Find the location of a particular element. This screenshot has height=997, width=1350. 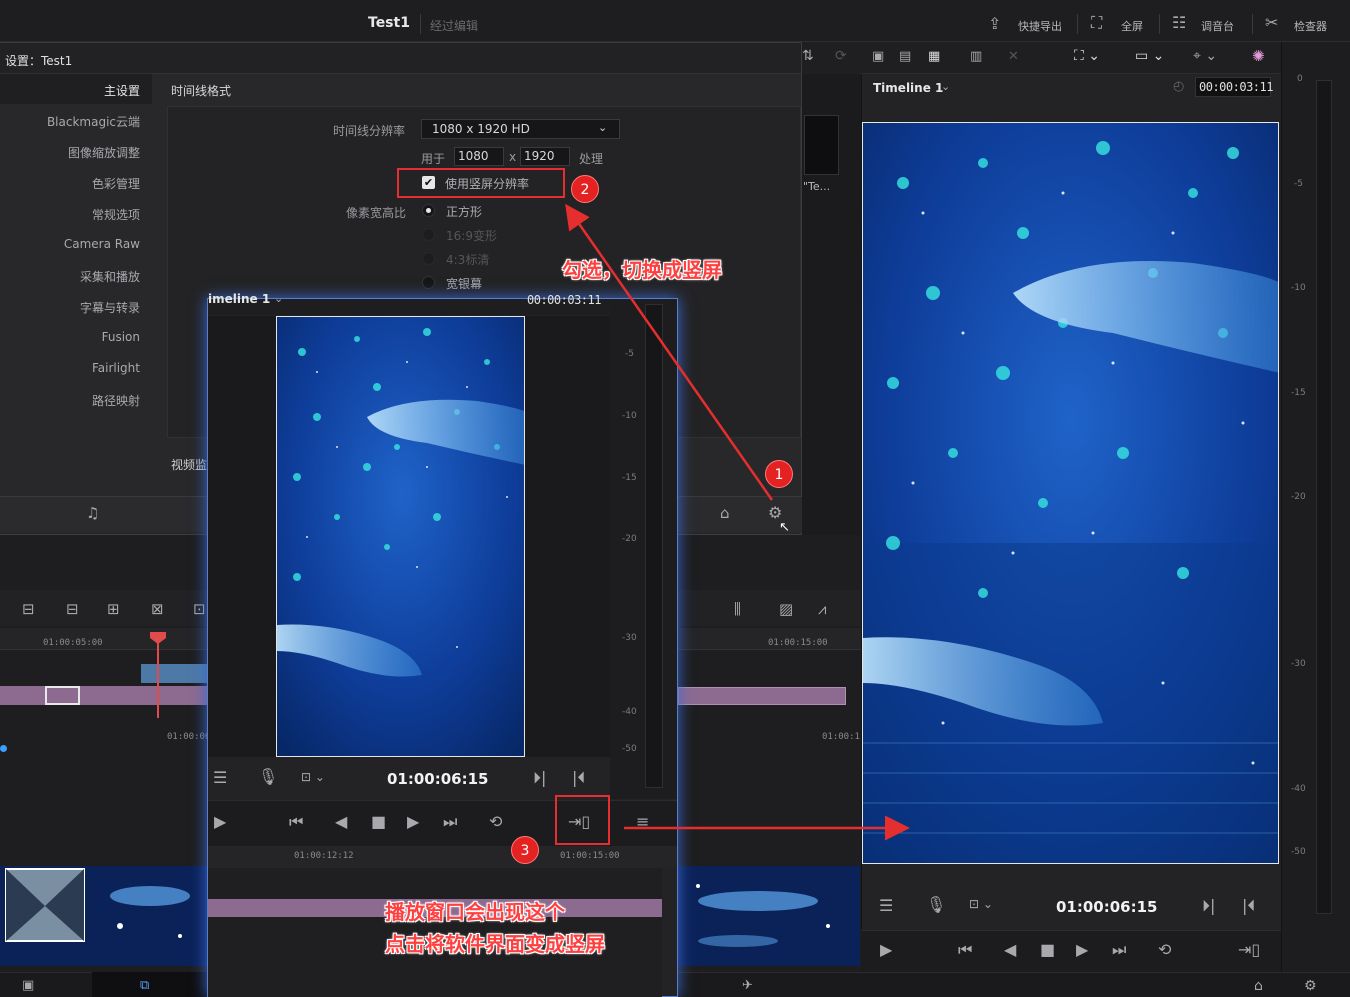

step-badge-3: 3 is located at coordinates (525, 850).